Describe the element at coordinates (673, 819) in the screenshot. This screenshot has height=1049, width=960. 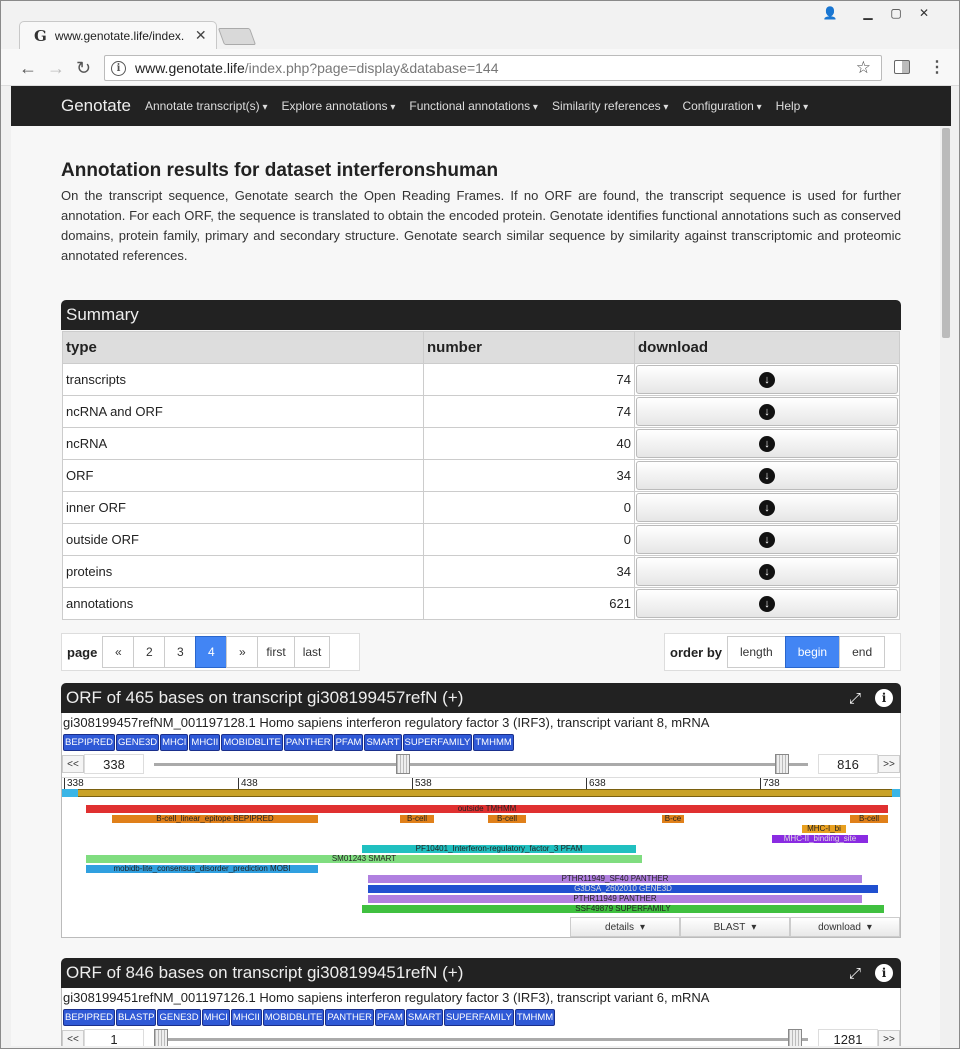
I see `feature: B-ce` at that location.